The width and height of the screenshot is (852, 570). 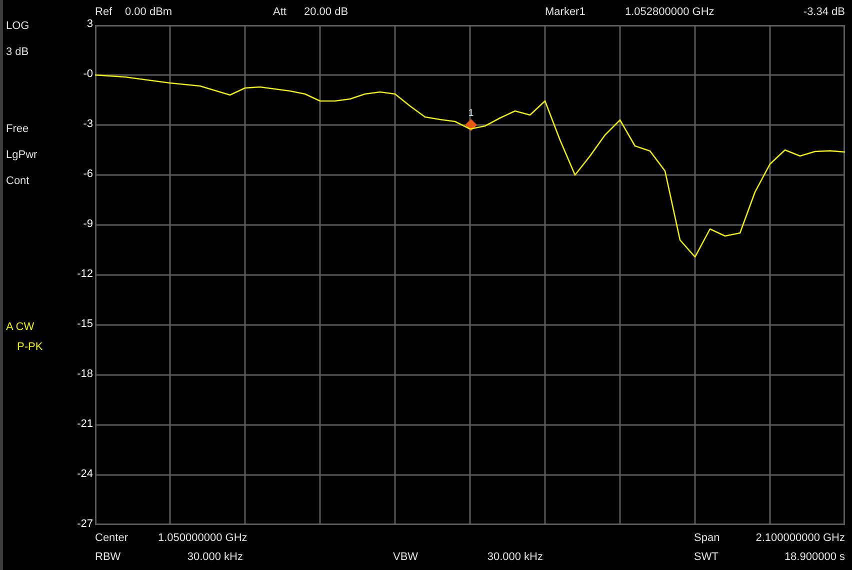 I want to click on axis-tick-label: -0, so click(x=88, y=74).